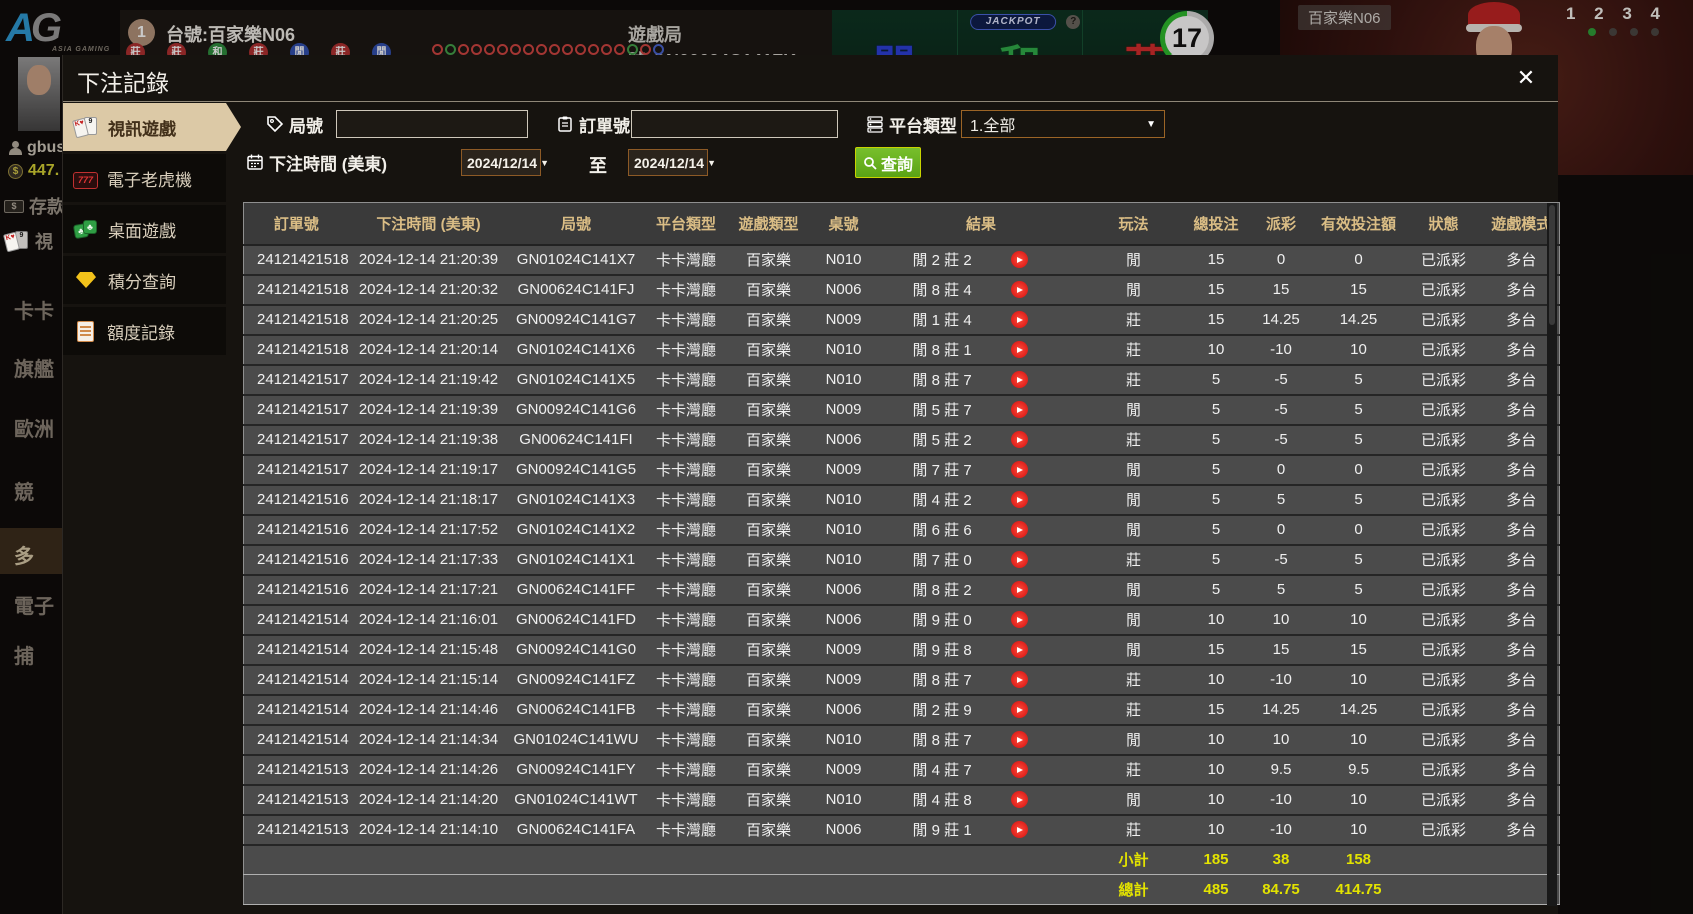  Describe the element at coordinates (275, 124) in the screenshot. I see `tag-icon` at that location.